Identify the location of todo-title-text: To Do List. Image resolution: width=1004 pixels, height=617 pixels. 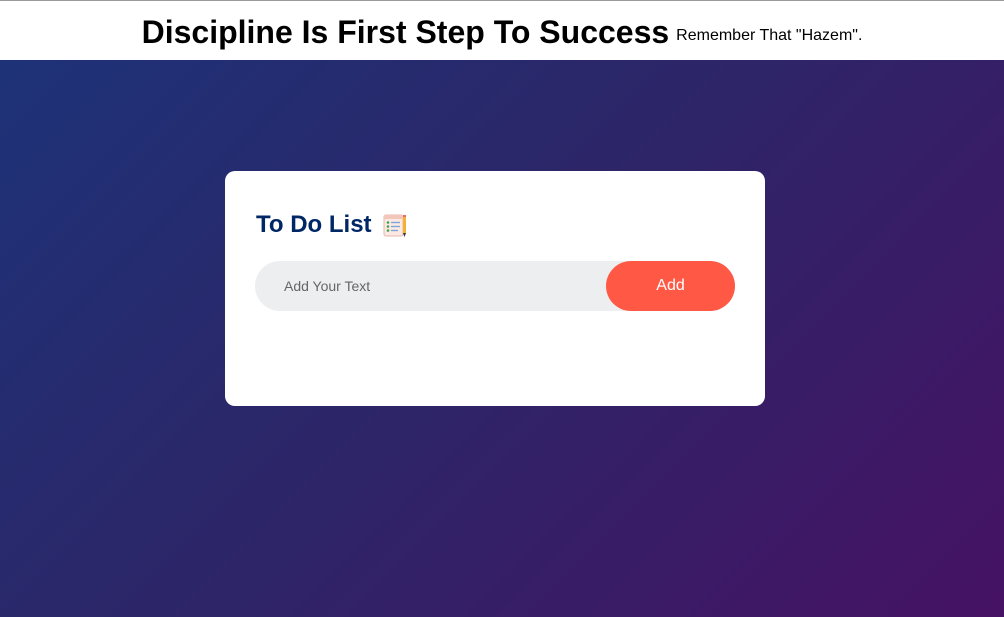
(314, 224).